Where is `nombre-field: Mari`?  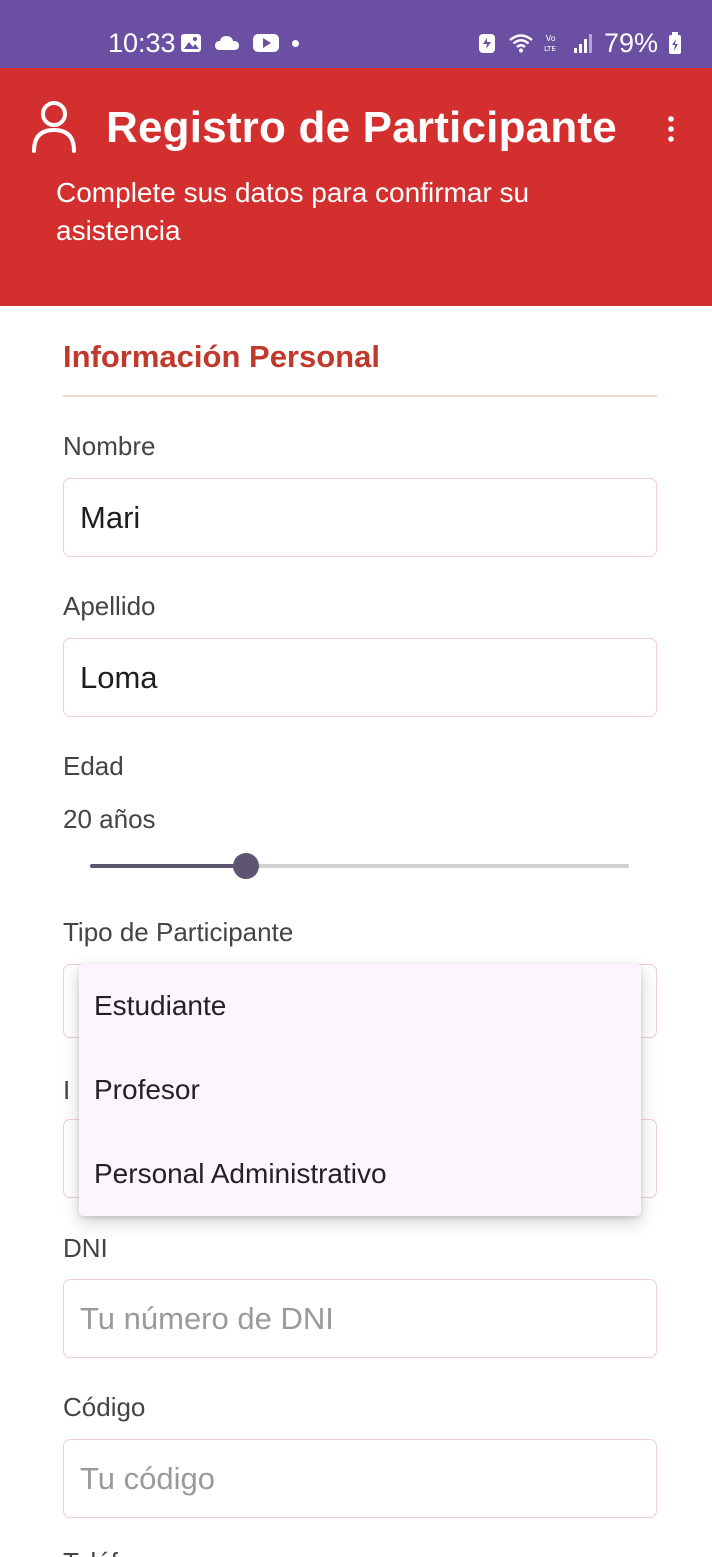 nombre-field: Mari is located at coordinates (360, 517).